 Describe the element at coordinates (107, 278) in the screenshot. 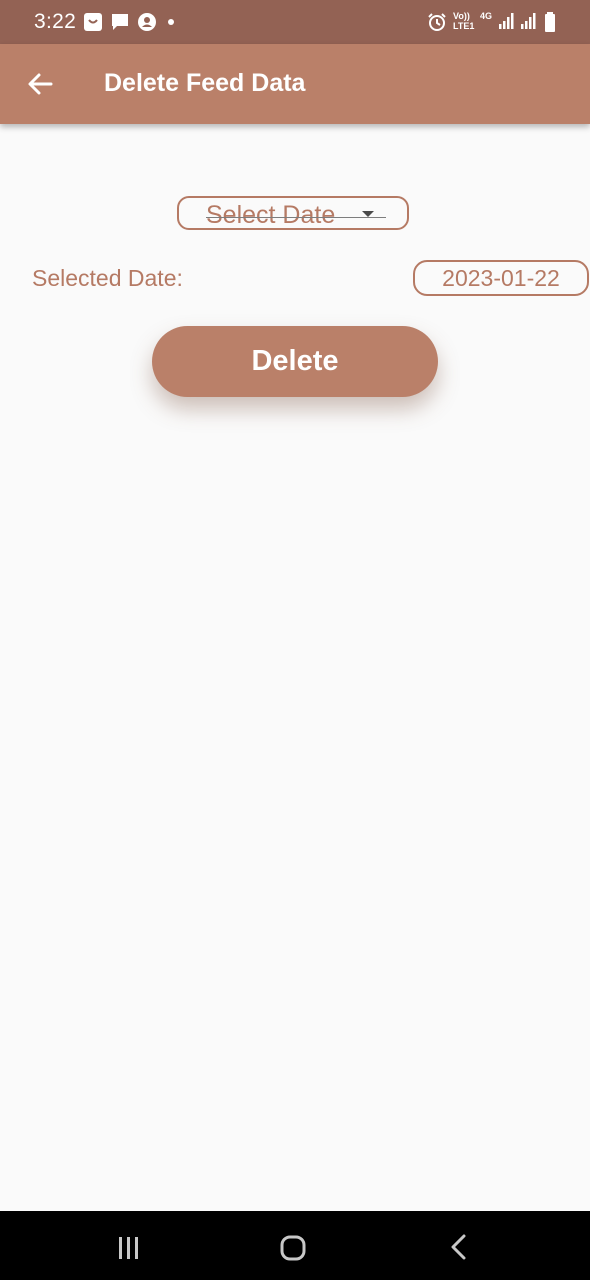

I see `selected-date-label: Selected Date:` at that location.